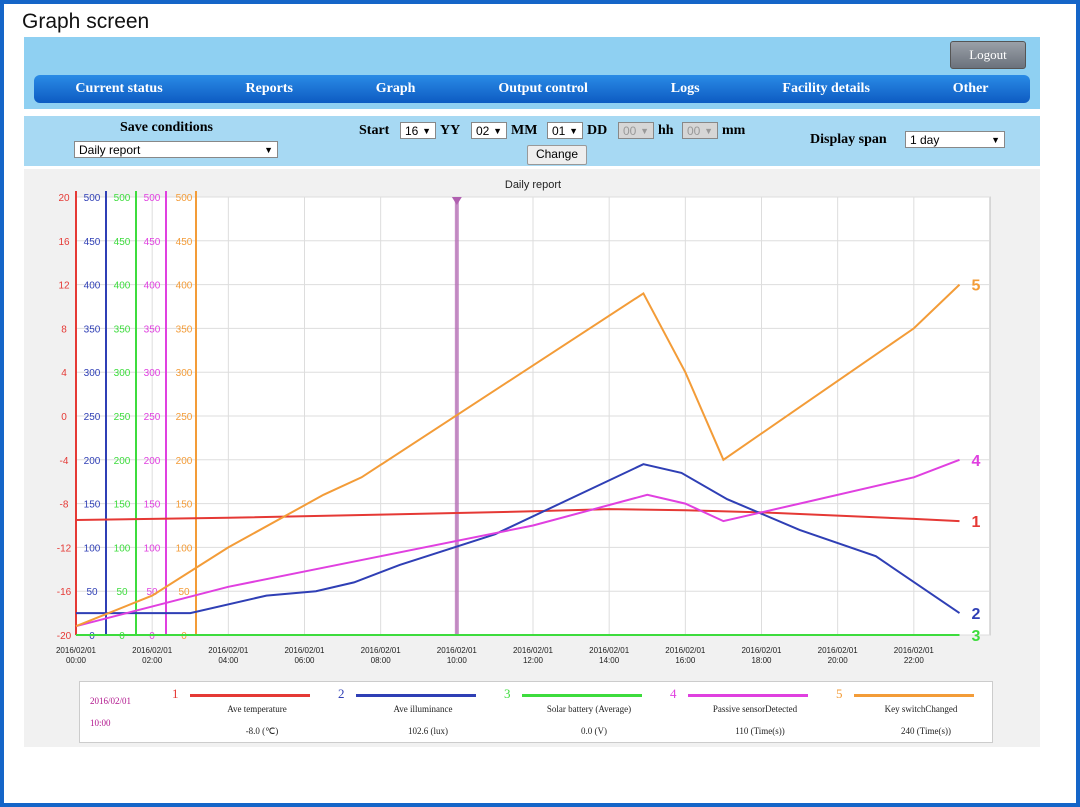 The width and height of the screenshot is (1080, 807). What do you see at coordinates (122, 417) in the screenshot?
I see `y-axis-3-tick-label: 250` at bounding box center [122, 417].